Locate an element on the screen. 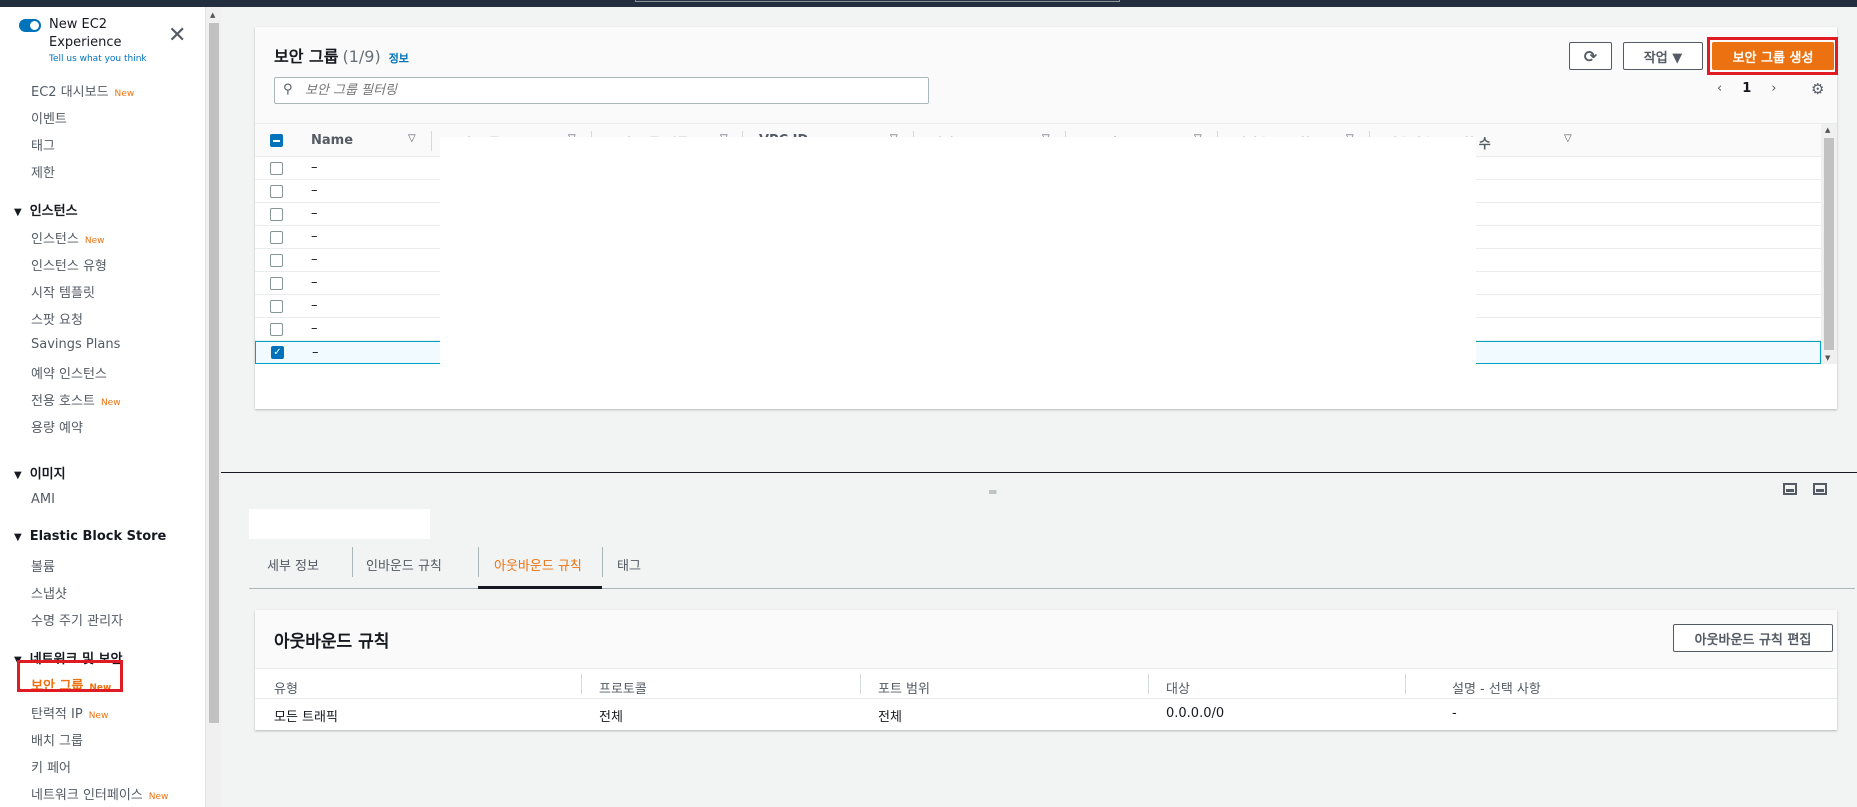 Image resolution: width=1857 pixels, height=807 pixels. split-side-icon is located at coordinates (1820, 489).